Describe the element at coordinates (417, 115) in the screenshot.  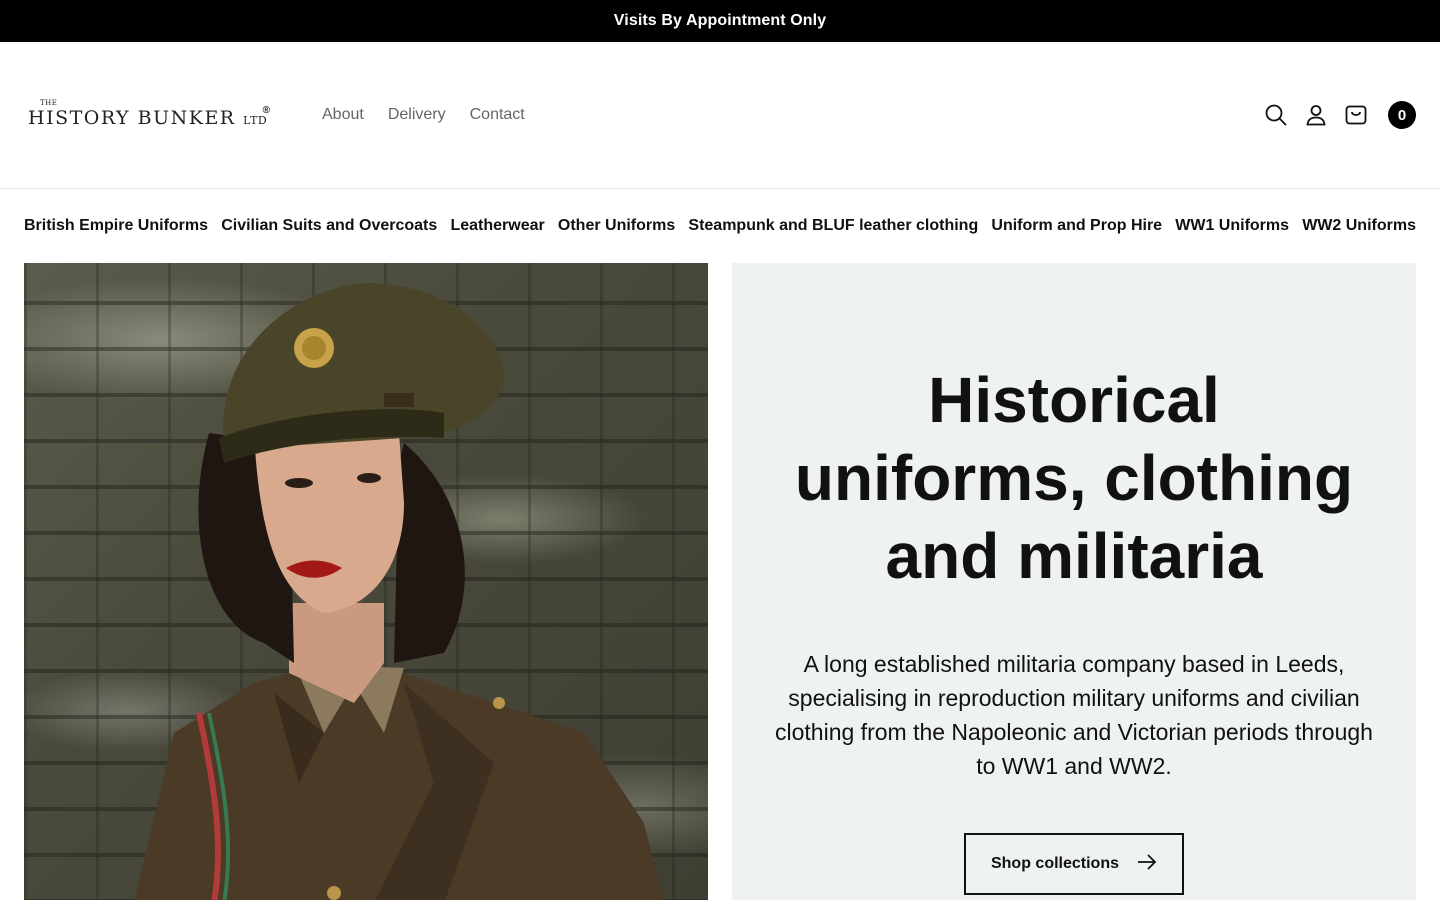
I see `nav-delivery: Delivery` at that location.